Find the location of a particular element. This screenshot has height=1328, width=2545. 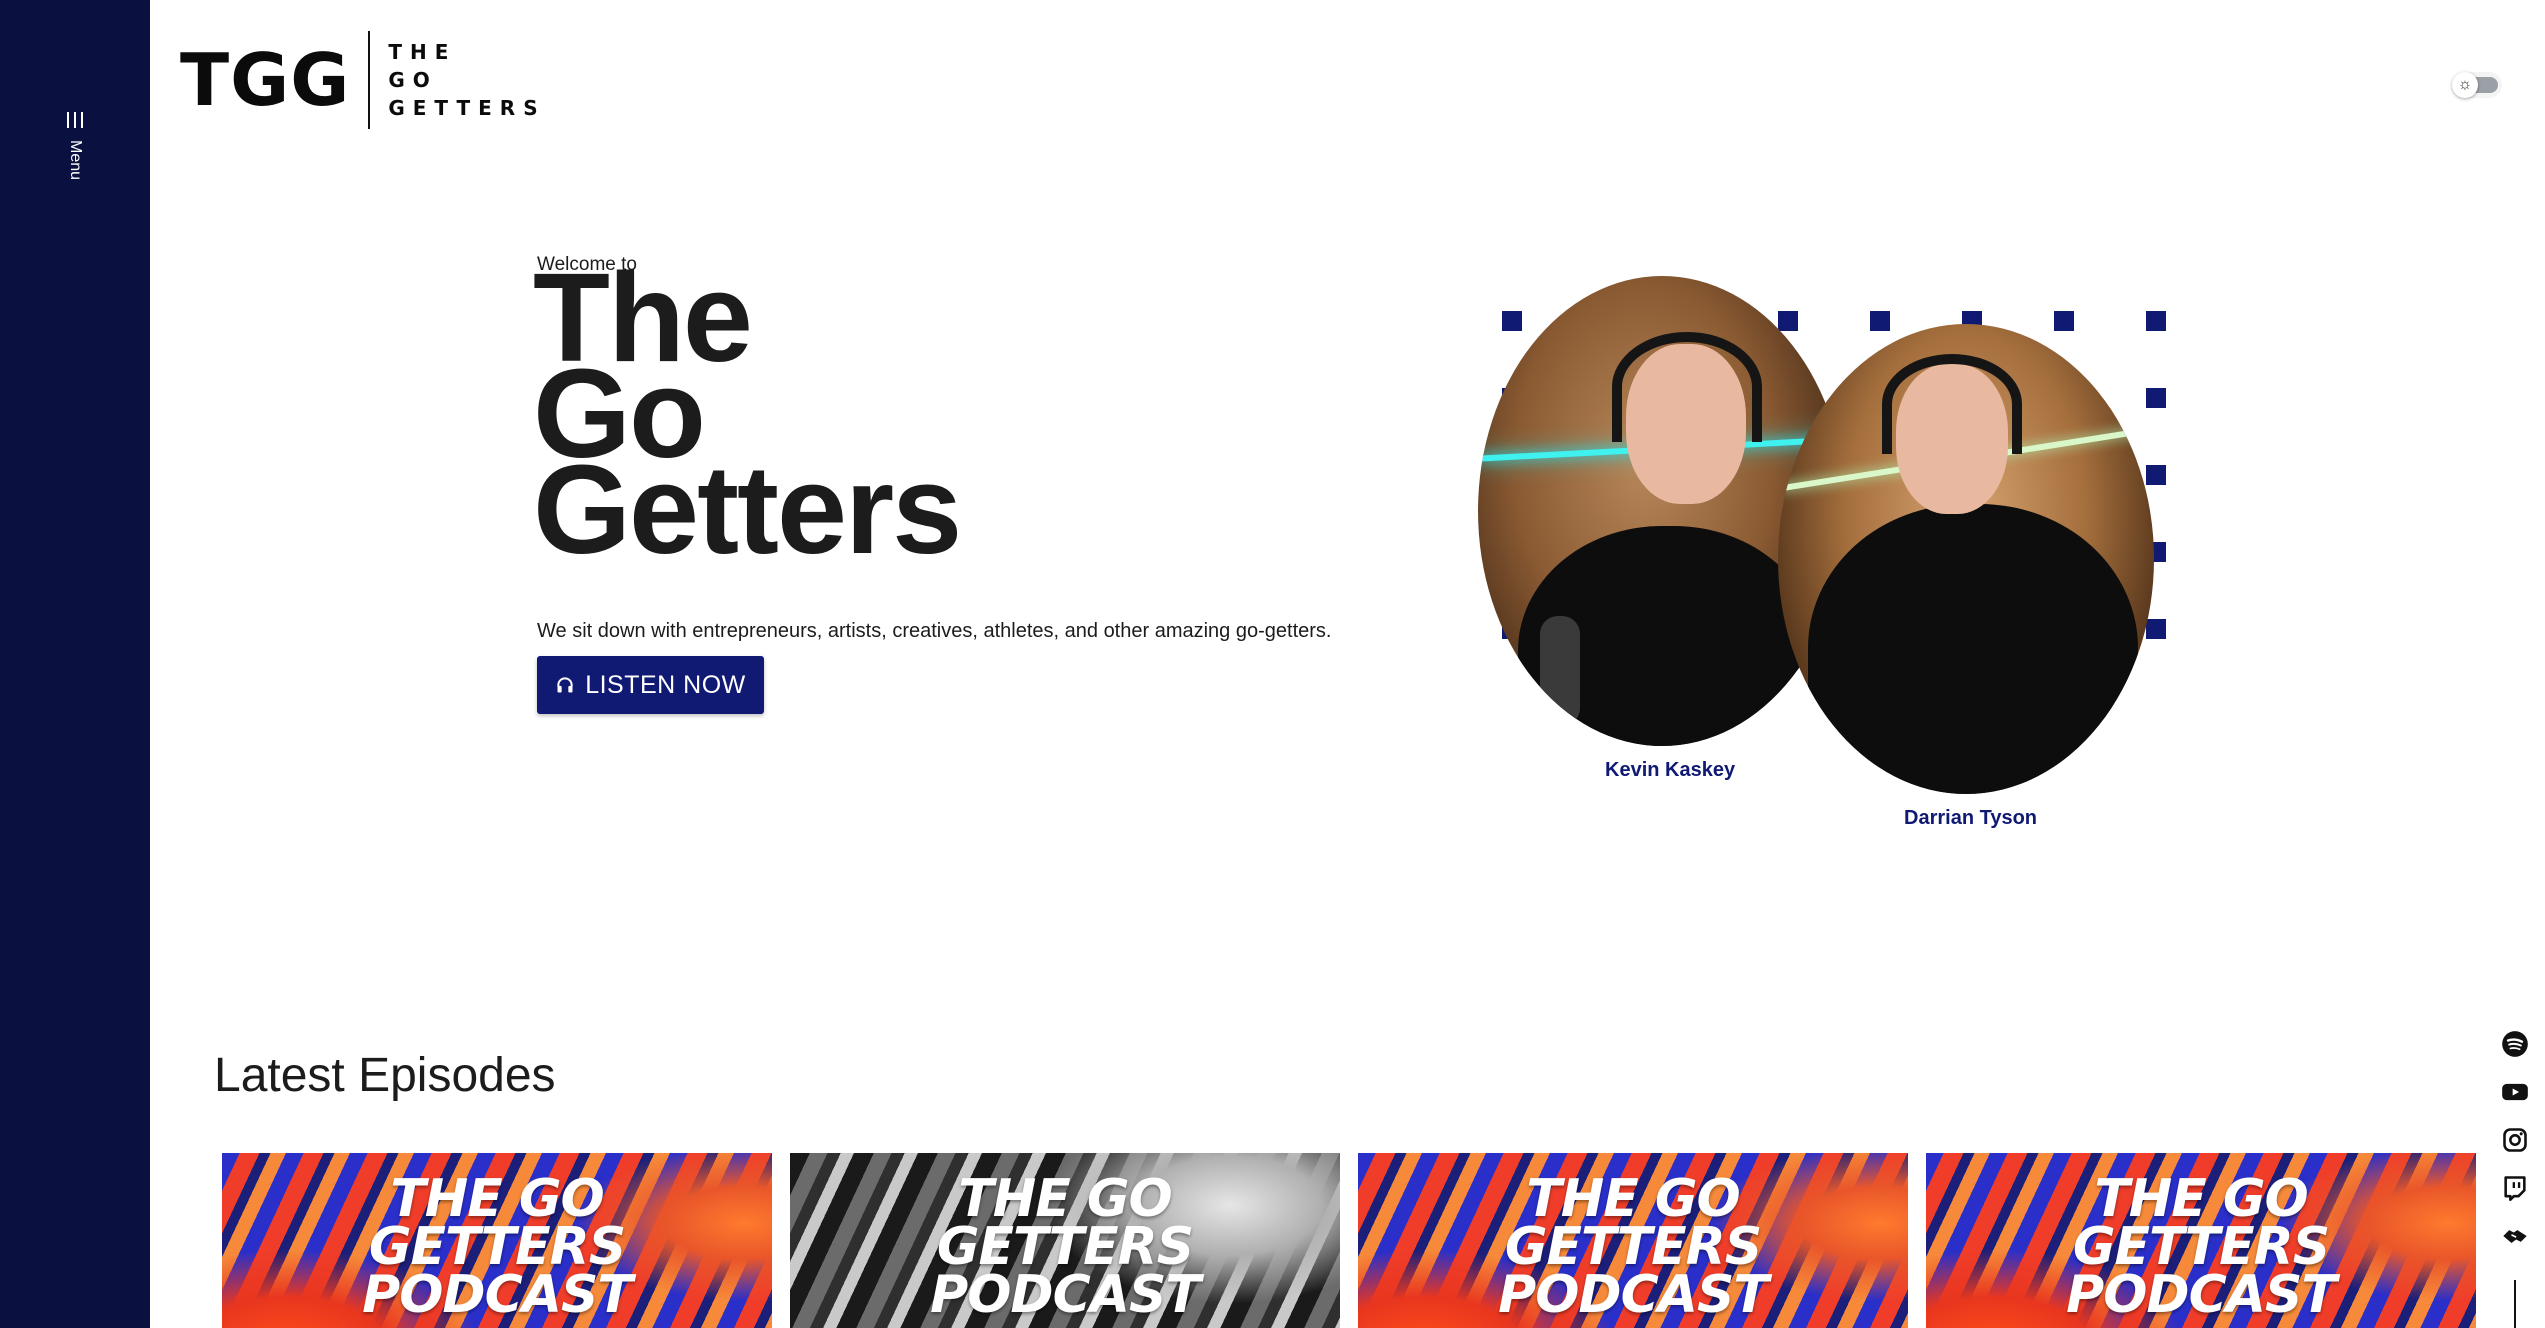

listen-now-button: LISTEN NOW is located at coordinates (650, 685).